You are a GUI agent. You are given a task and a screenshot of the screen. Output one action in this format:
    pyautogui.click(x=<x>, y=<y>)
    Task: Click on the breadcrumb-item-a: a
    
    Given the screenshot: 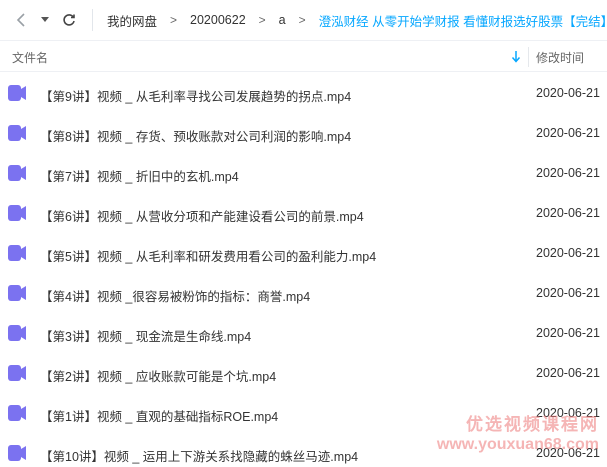 What is the action you would take?
    pyautogui.click(x=282, y=20)
    